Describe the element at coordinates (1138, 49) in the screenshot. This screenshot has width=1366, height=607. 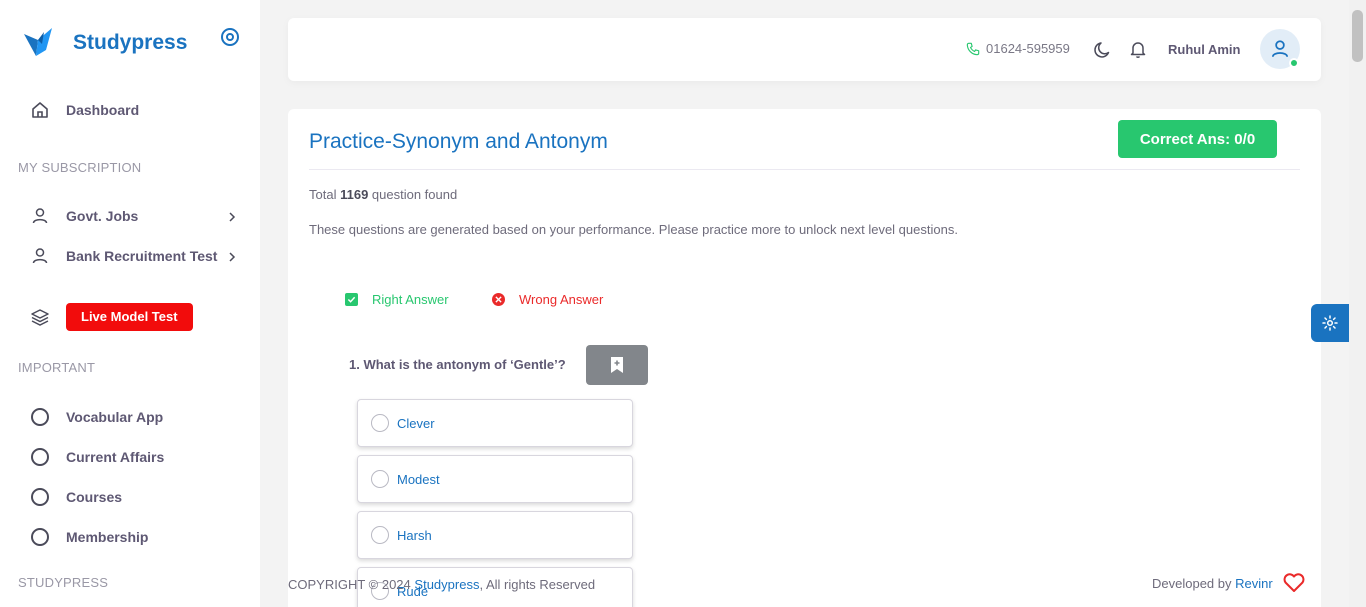
I see `bell-icon` at that location.